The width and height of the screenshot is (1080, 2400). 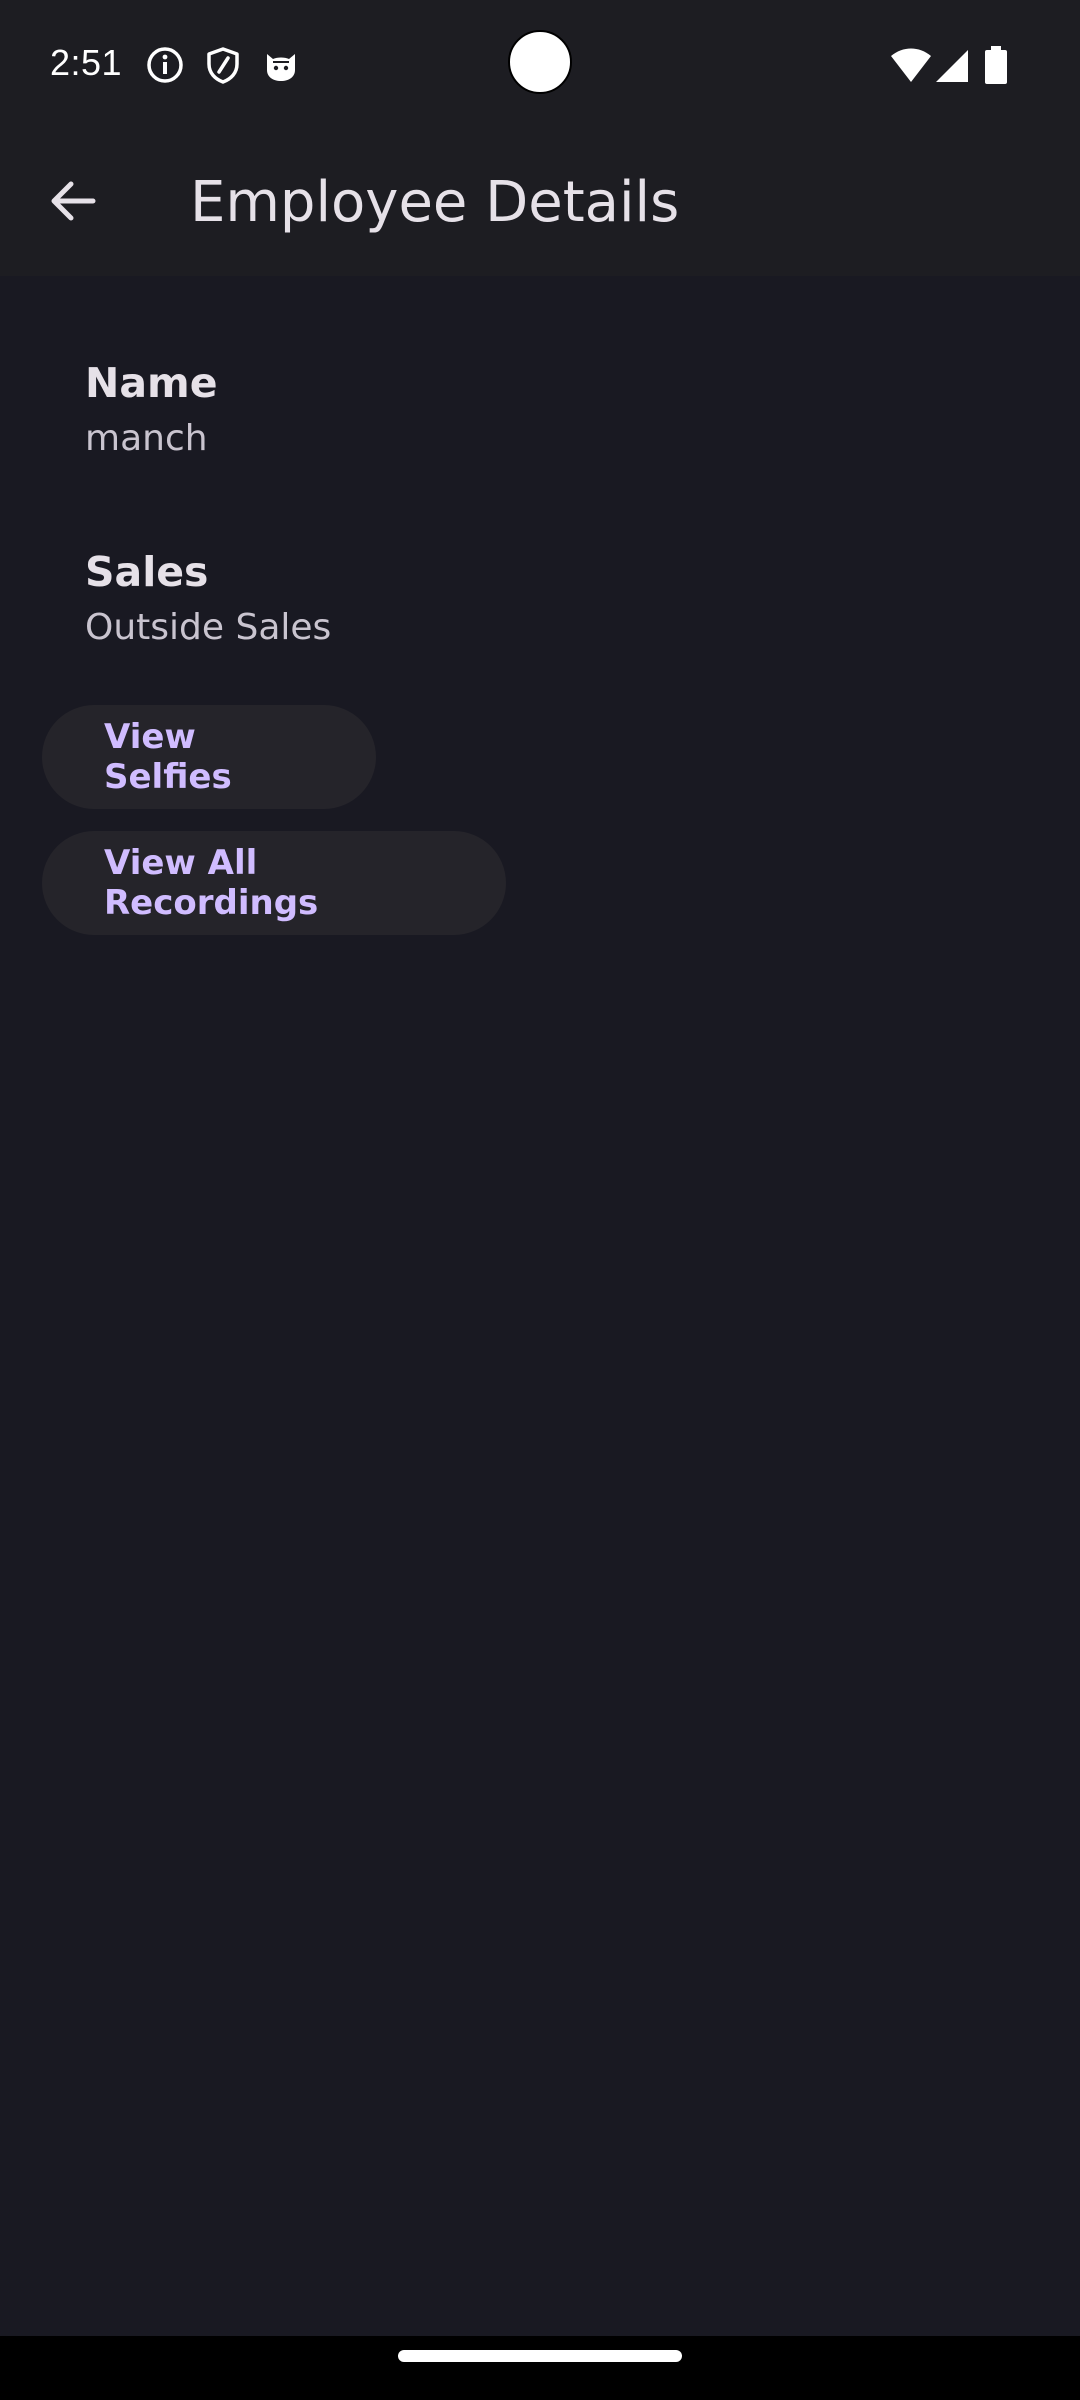 I want to click on top-app-bar: Employee Details, so click(x=540, y=202).